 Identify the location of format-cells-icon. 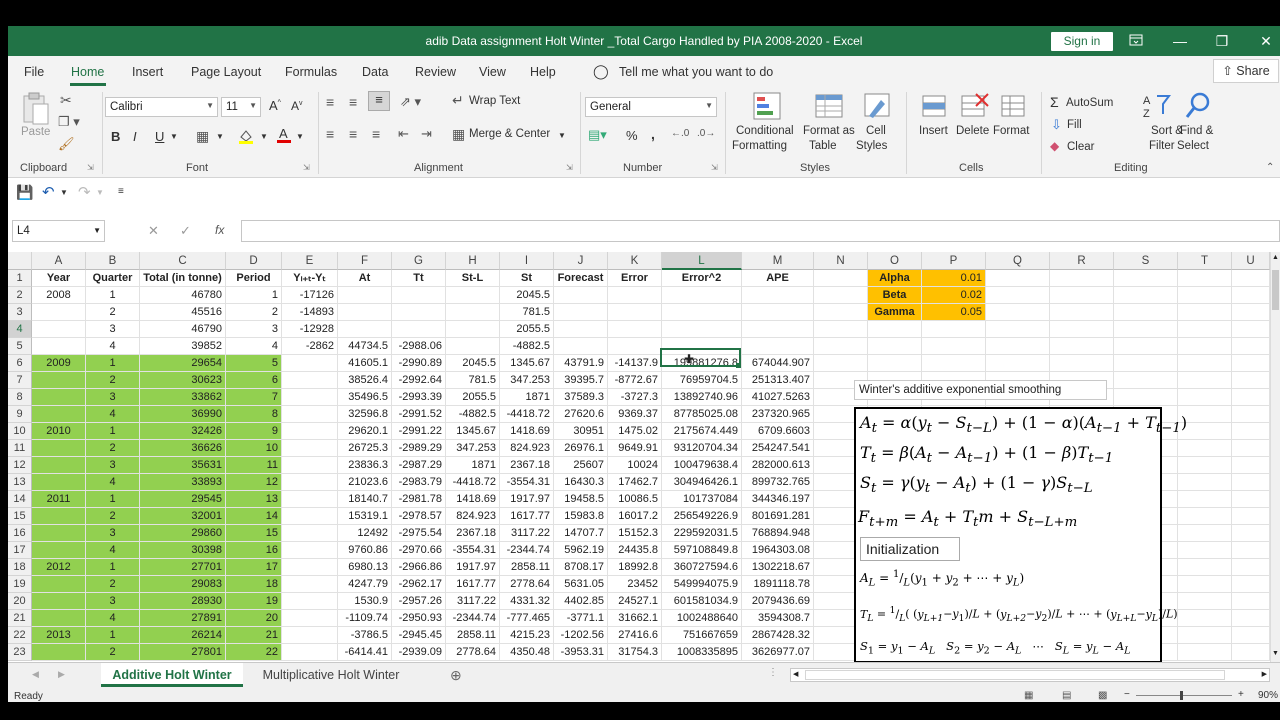
(1014, 106).